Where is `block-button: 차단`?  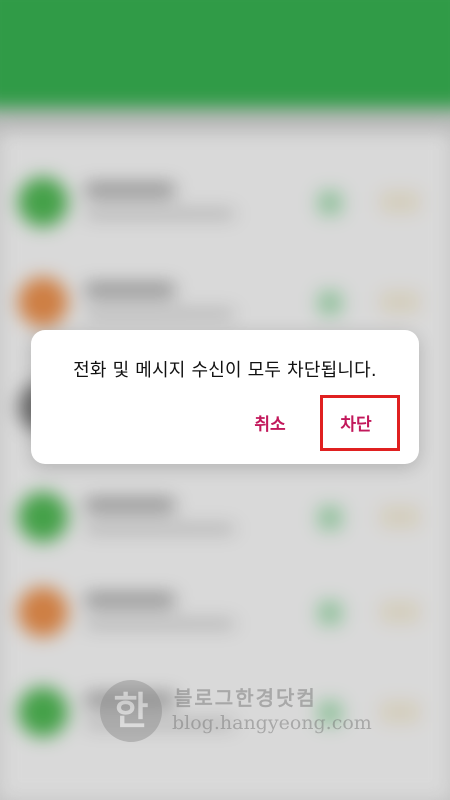 block-button: 차단 is located at coordinates (356, 425).